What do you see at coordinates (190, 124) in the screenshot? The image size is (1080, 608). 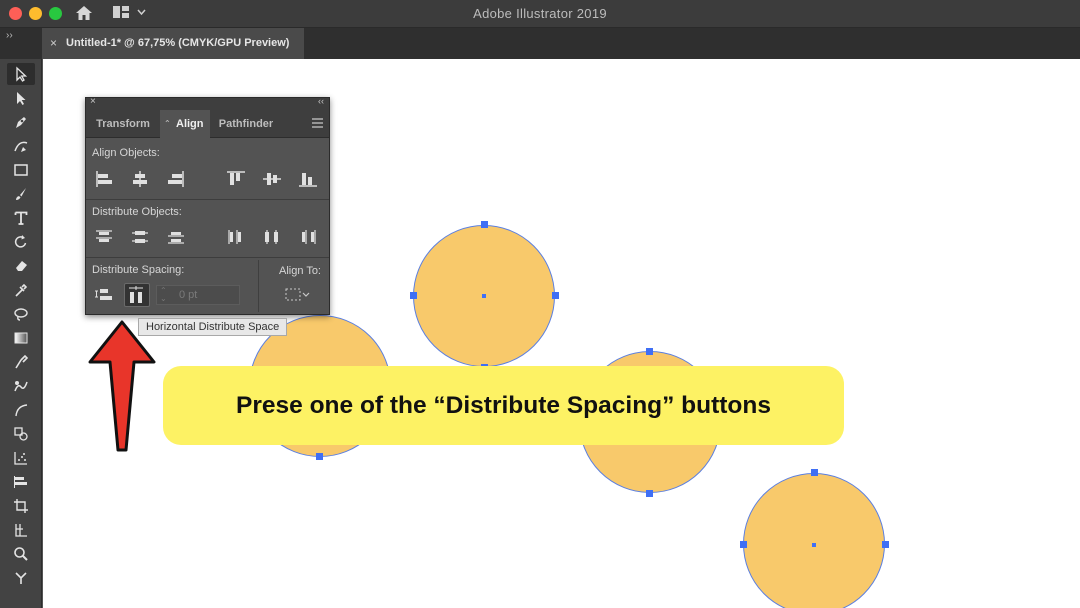 I see `tab-align-label: Align` at bounding box center [190, 124].